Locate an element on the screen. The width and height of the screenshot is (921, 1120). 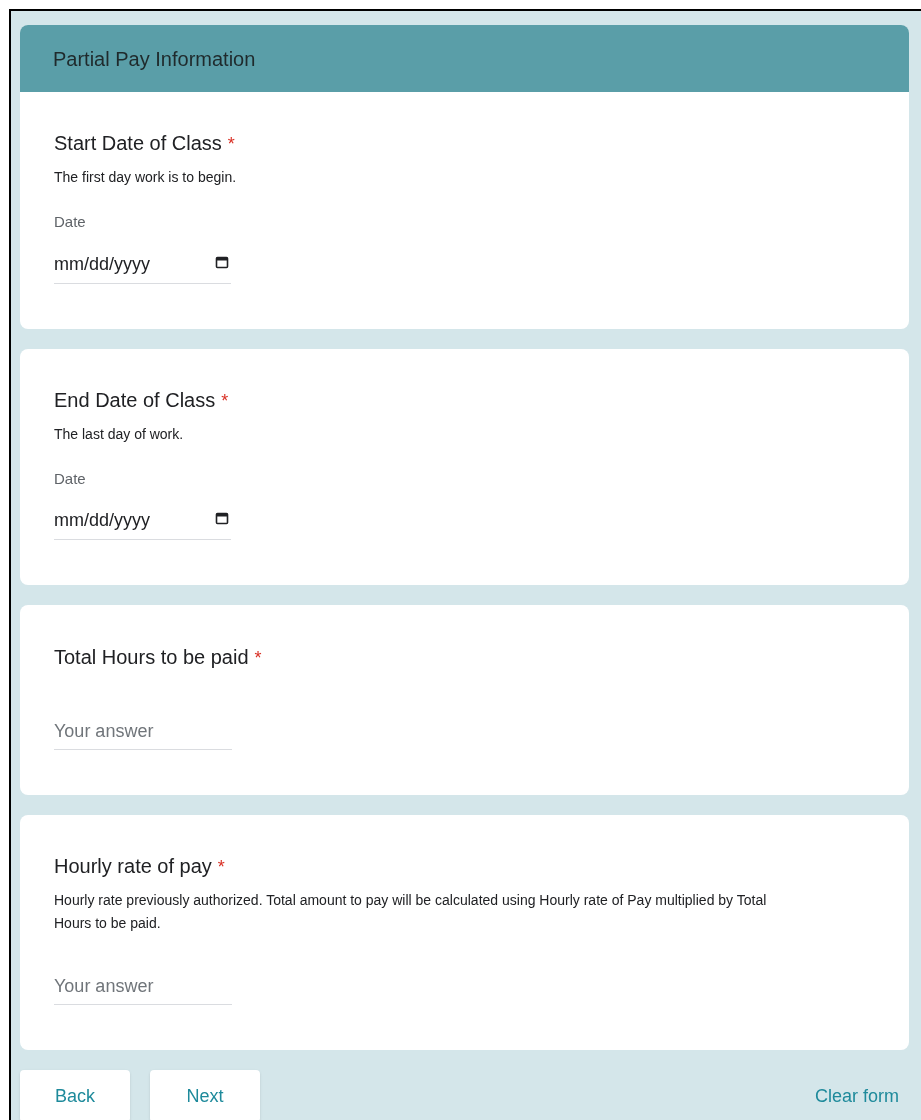
question-title: Total Hours to be paid is located at coordinates (151, 657).